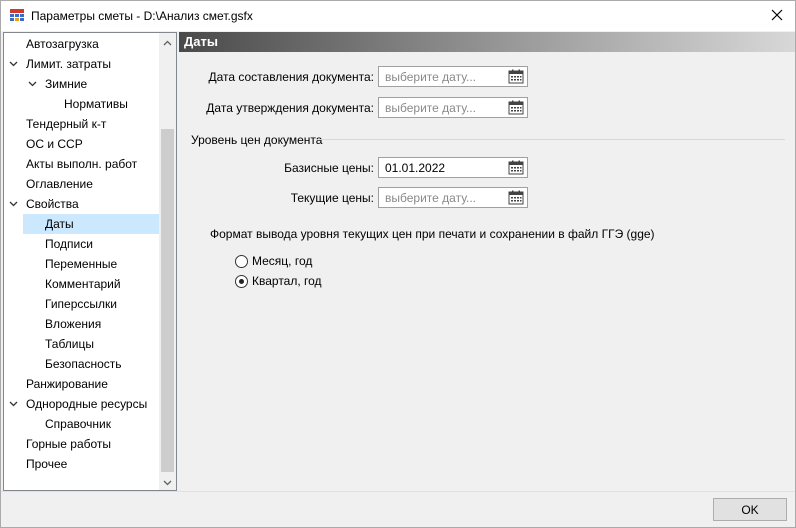 The height and width of the screenshot is (528, 796). Describe the element at coordinates (552, 139) in the screenshot. I see `group-divider` at that location.